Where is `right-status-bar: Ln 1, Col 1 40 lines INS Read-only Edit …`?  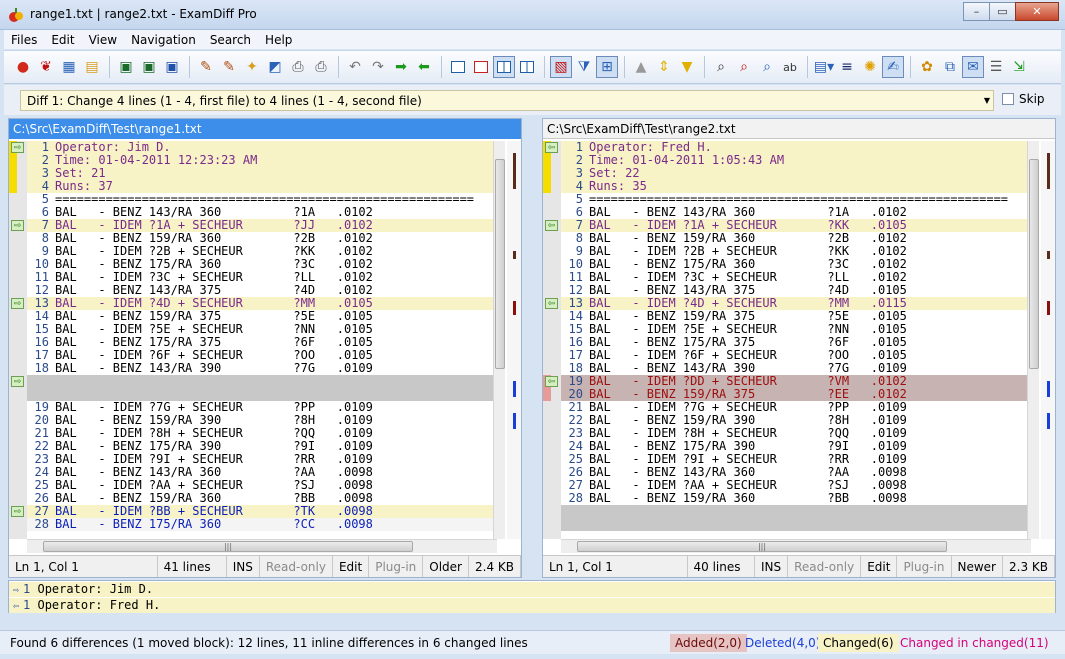 right-status-bar: Ln 1, Col 1 40 lines INS Read-only Edit … is located at coordinates (799, 566).